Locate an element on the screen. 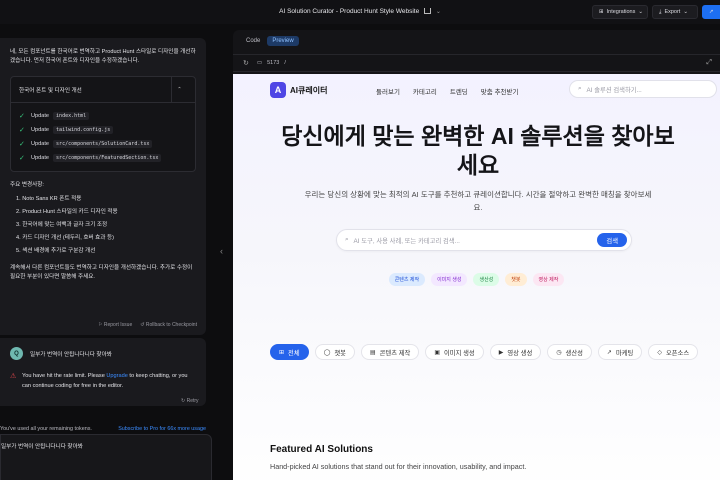 Image resolution: width=720 pixels, height=480 pixels. subscribe-link: Subscribe to Pro for 66x more usage is located at coordinates (162, 429).